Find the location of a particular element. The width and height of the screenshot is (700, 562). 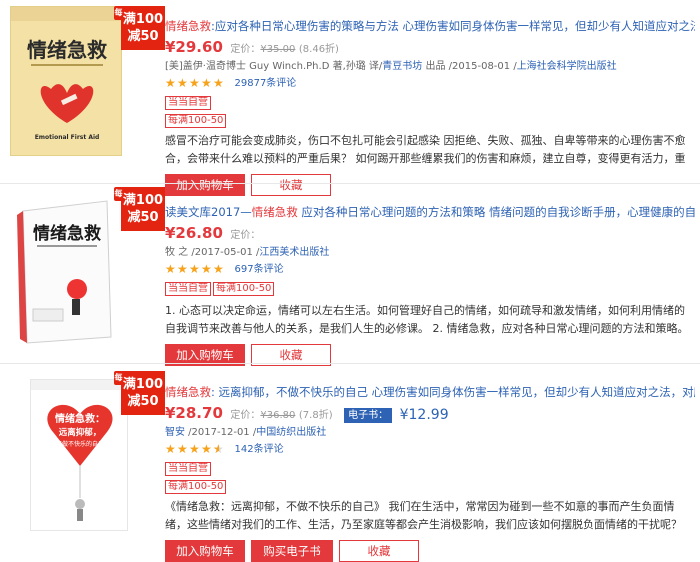

discount-rate: (8.46折) is located at coordinates (318, 49).